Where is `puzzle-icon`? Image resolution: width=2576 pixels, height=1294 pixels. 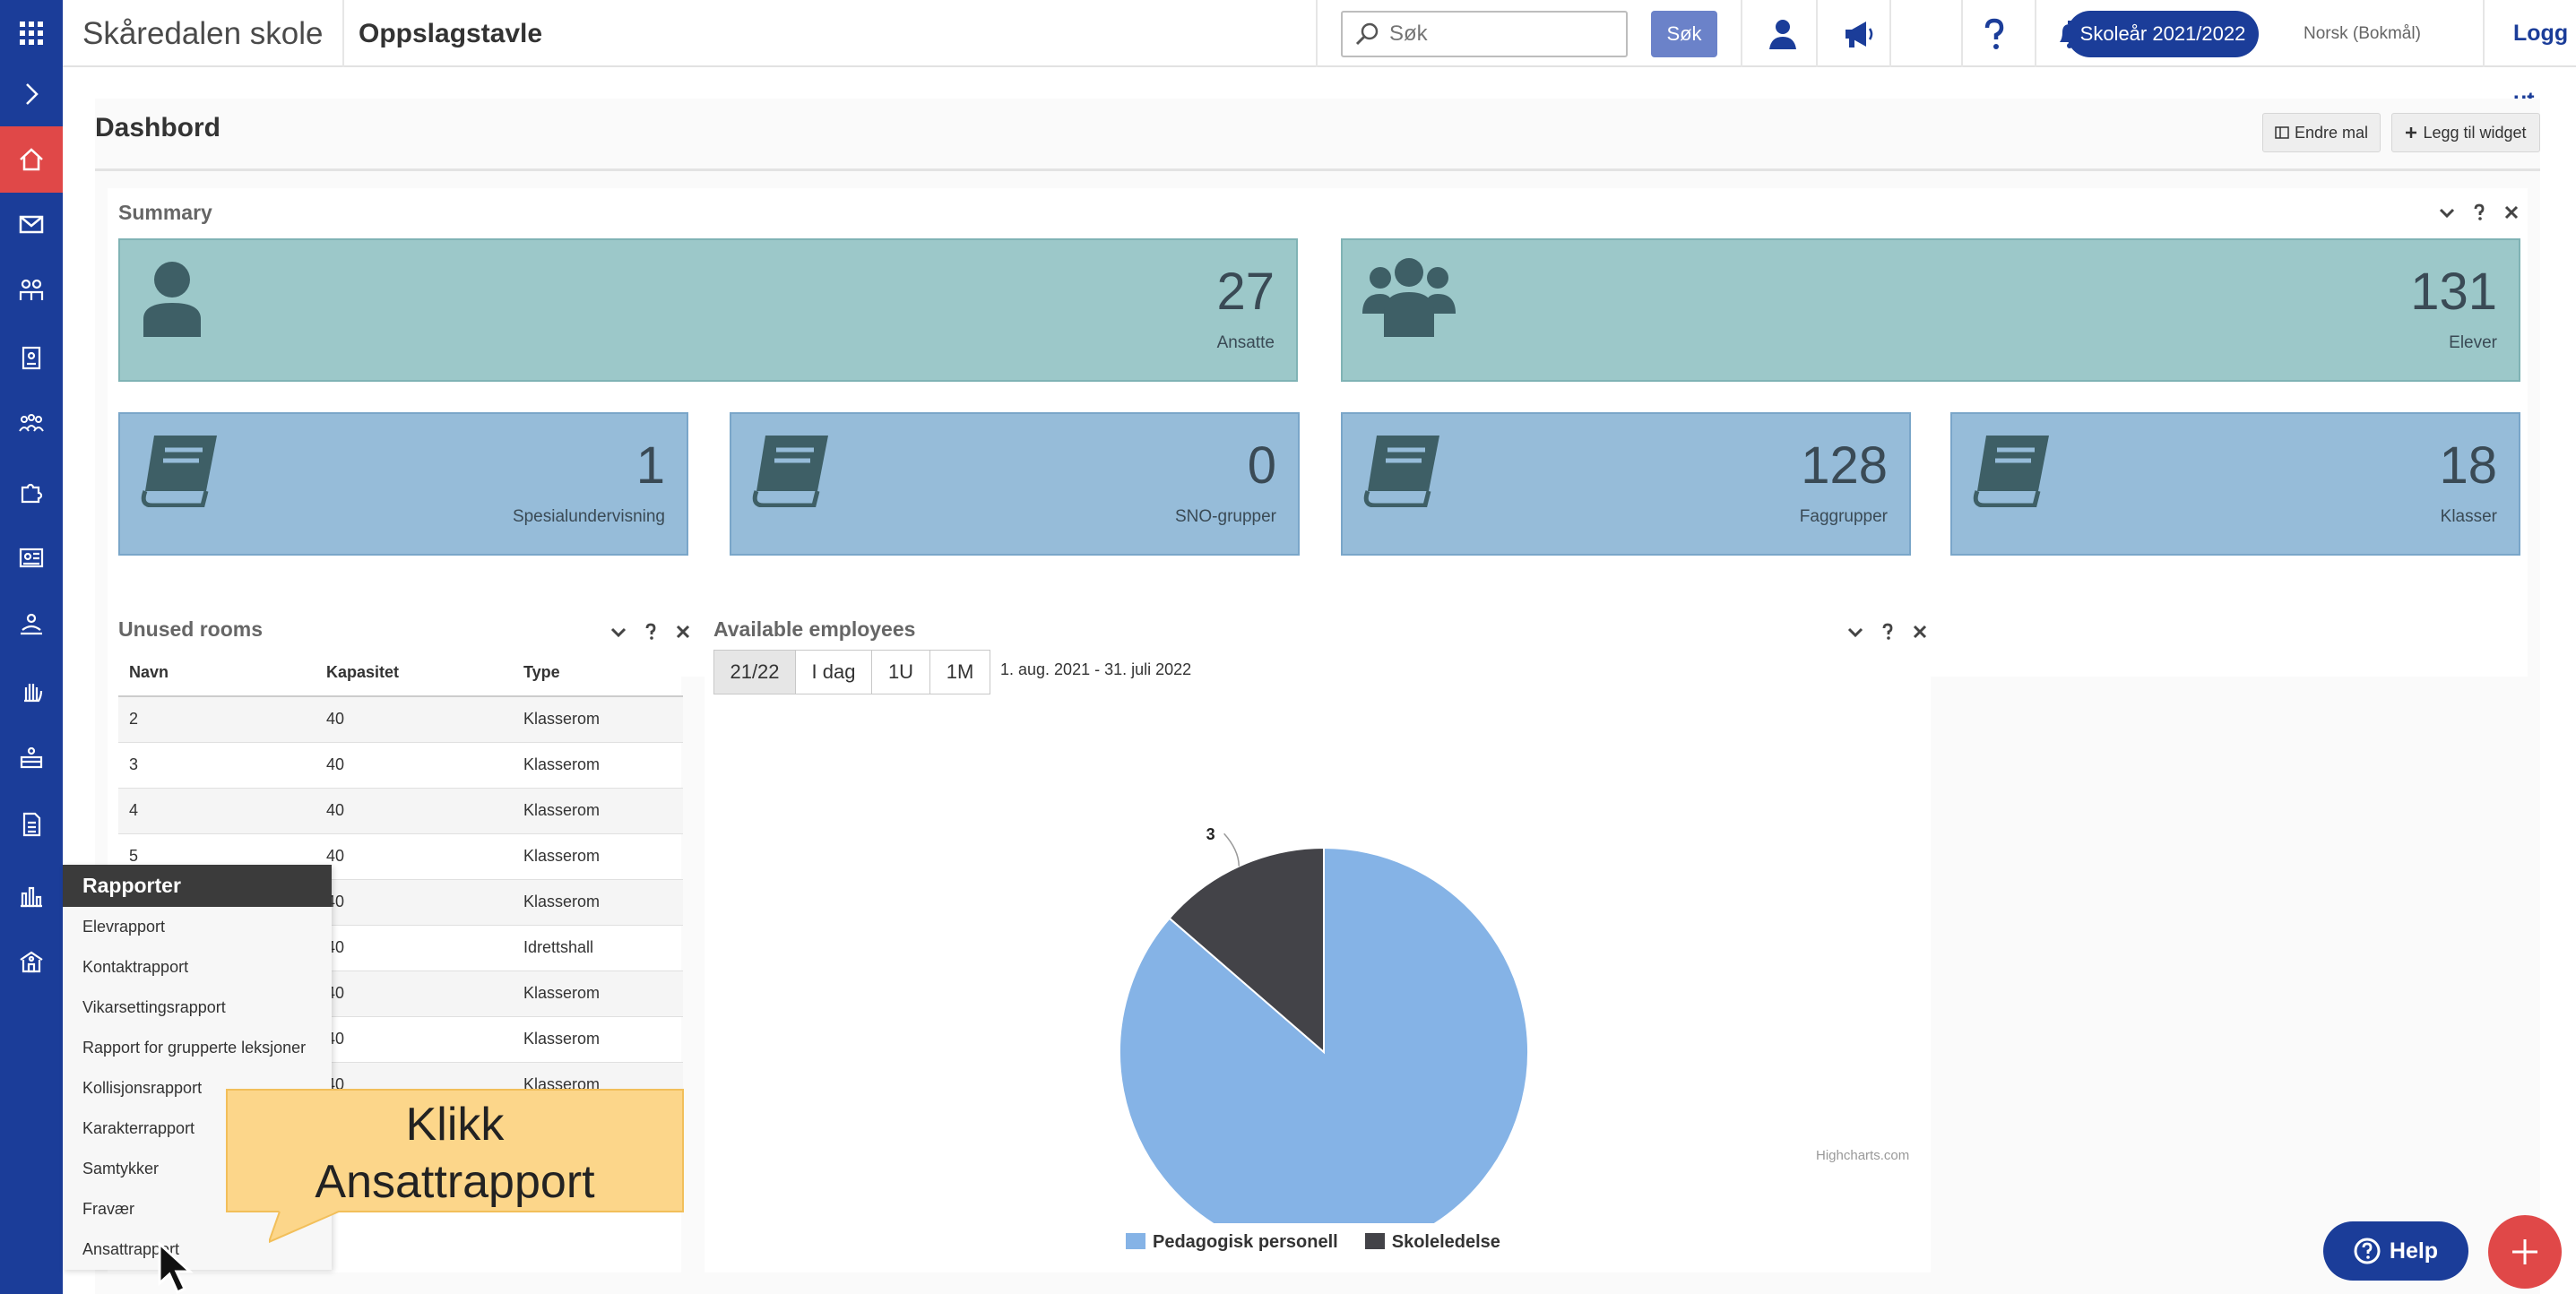 puzzle-icon is located at coordinates (31, 491).